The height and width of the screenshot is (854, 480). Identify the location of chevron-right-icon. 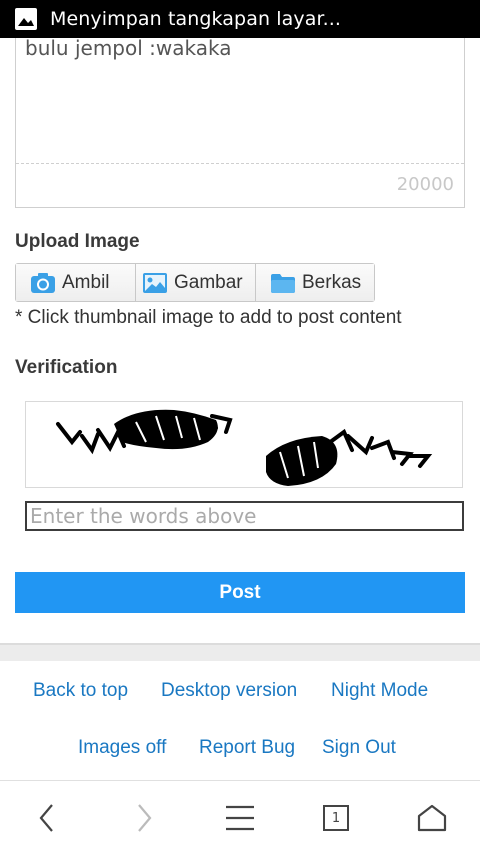
(145, 818).